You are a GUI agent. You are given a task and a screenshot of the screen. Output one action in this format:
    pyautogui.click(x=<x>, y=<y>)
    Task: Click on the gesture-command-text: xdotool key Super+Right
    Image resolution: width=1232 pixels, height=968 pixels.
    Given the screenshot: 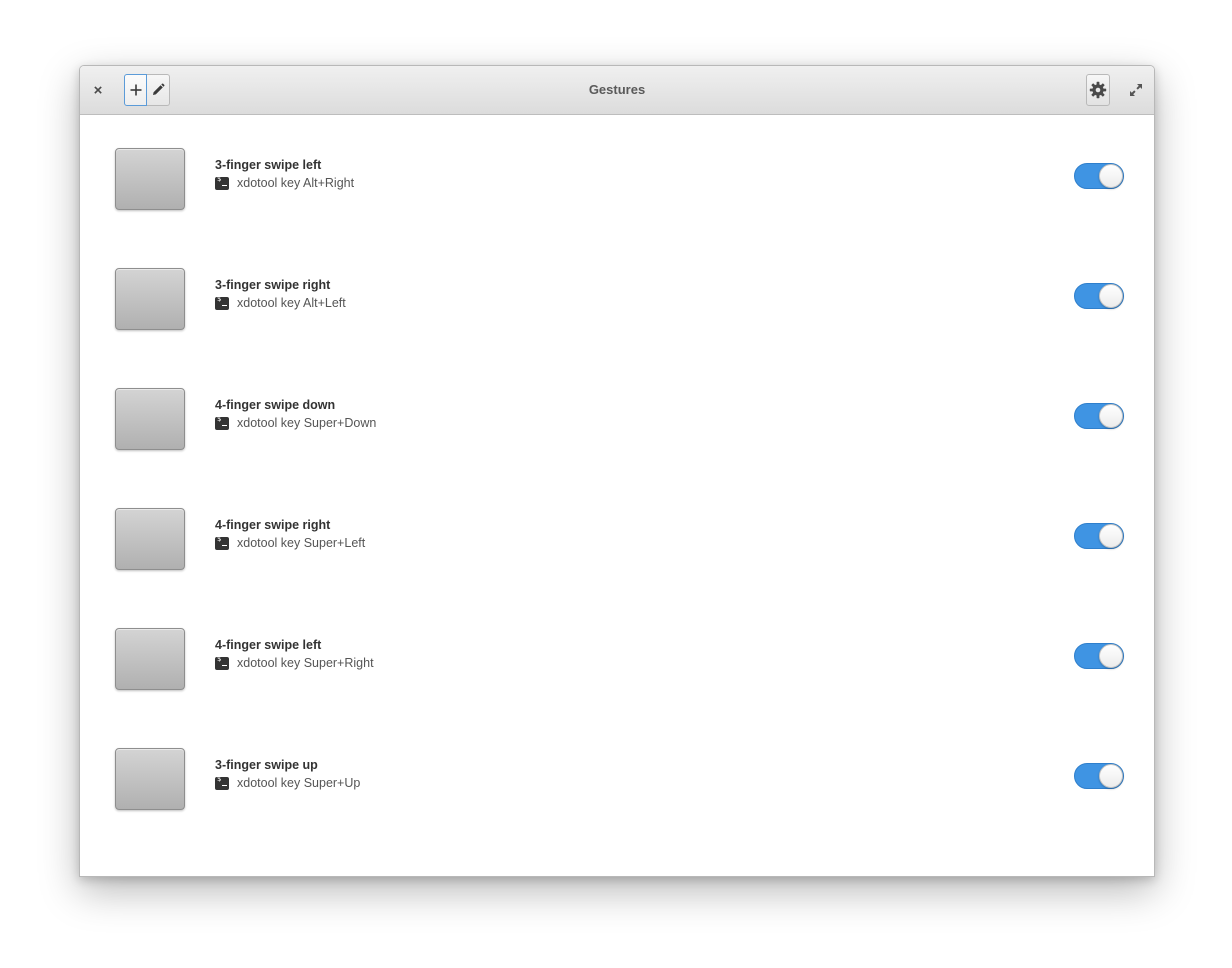 What is the action you would take?
    pyautogui.click(x=305, y=663)
    